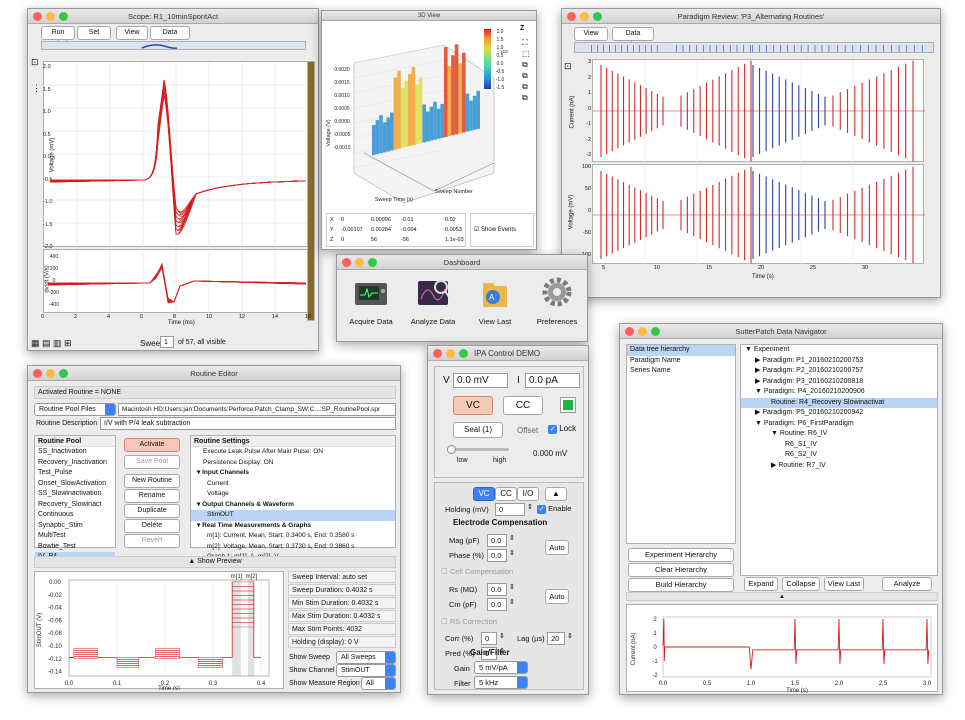 This screenshot has height=720, width=965. Describe the element at coordinates (75, 484) in the screenshot. I see `pool-item: Onset_SlowActivation` at that location.